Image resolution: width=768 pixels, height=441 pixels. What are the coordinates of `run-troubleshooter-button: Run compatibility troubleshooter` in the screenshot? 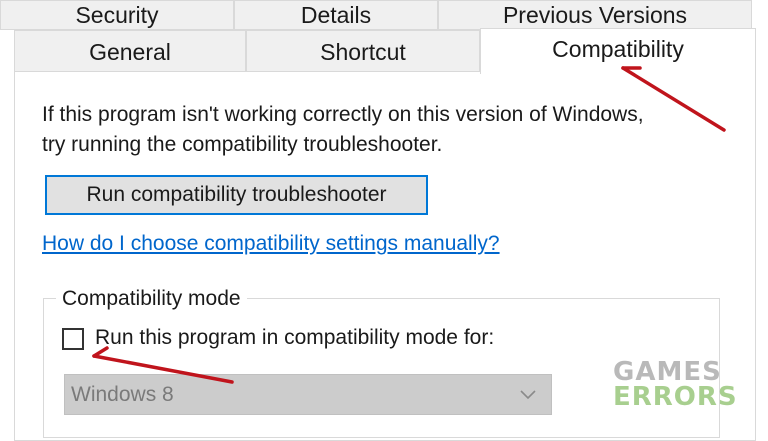 It's located at (236, 195).